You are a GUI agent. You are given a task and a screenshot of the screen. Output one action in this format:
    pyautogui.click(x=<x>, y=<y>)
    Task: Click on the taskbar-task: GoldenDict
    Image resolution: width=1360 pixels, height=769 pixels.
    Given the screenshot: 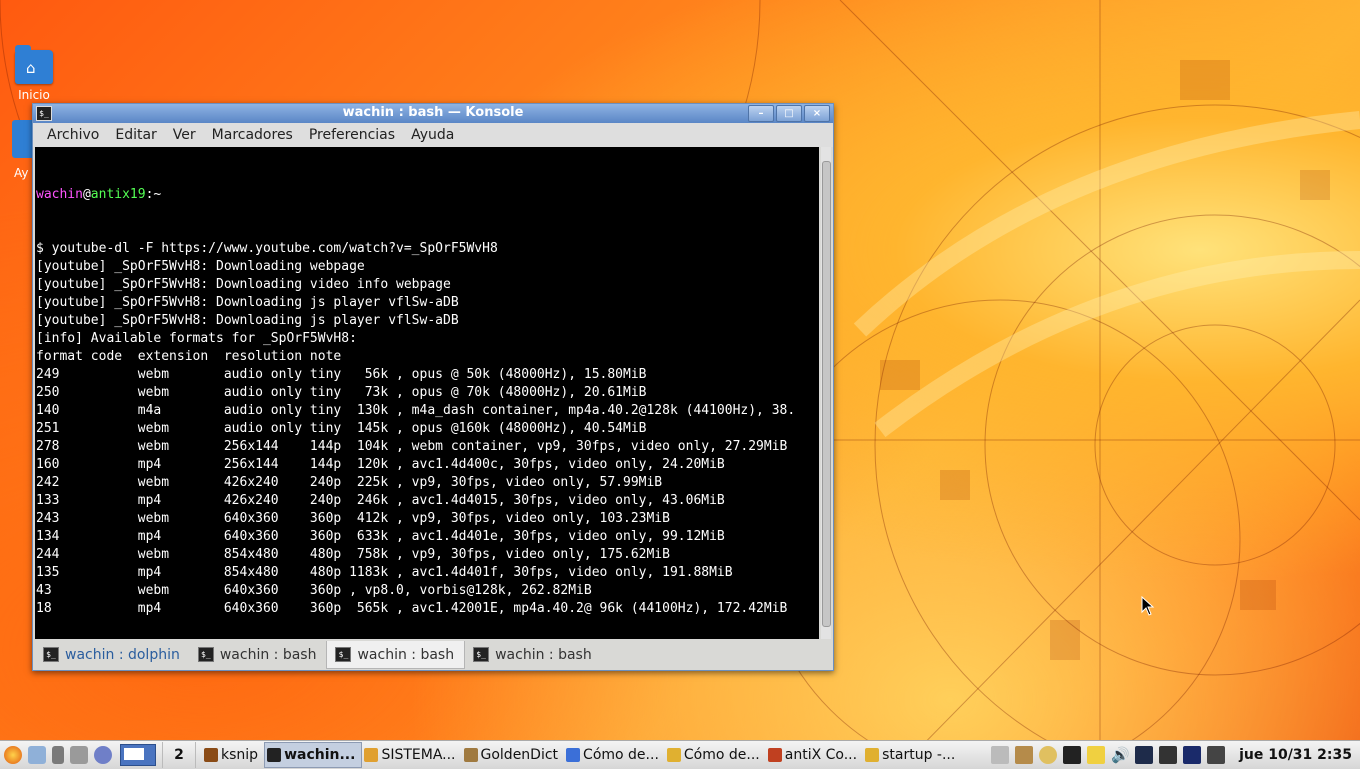 What is the action you would take?
    pyautogui.click(x=513, y=755)
    